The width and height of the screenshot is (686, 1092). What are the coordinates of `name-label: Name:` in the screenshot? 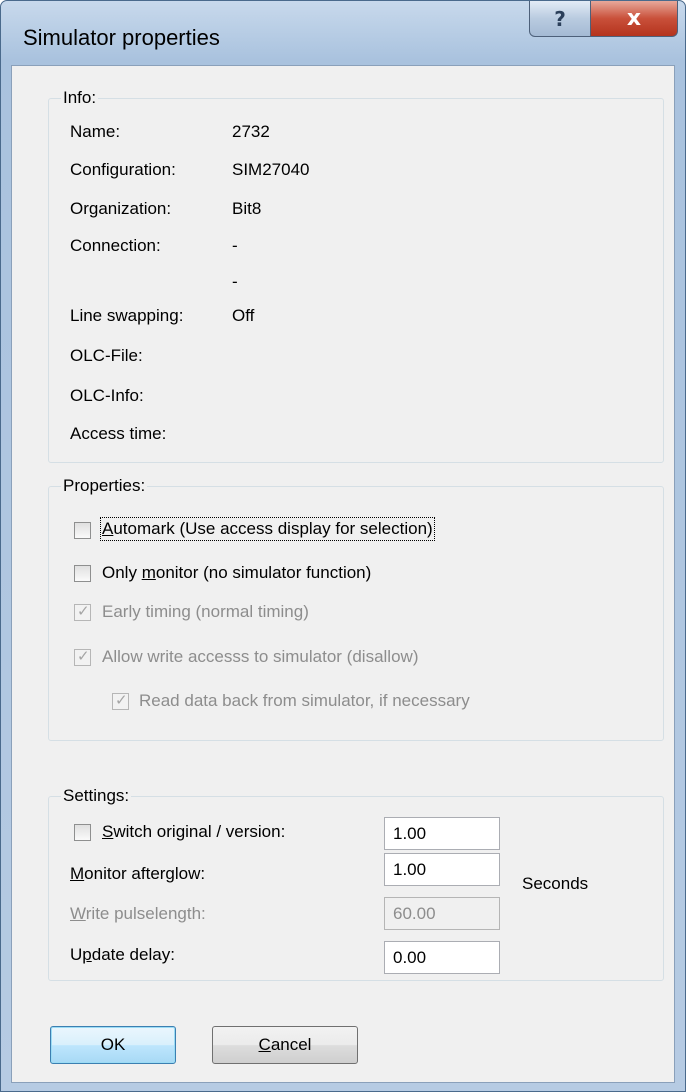 It's located at (95, 131).